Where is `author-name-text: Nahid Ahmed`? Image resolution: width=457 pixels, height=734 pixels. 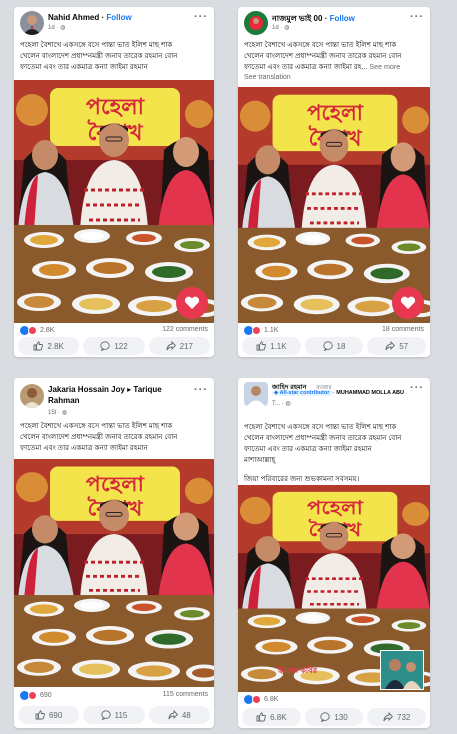 author-name-text: Nahid Ahmed is located at coordinates (73, 17).